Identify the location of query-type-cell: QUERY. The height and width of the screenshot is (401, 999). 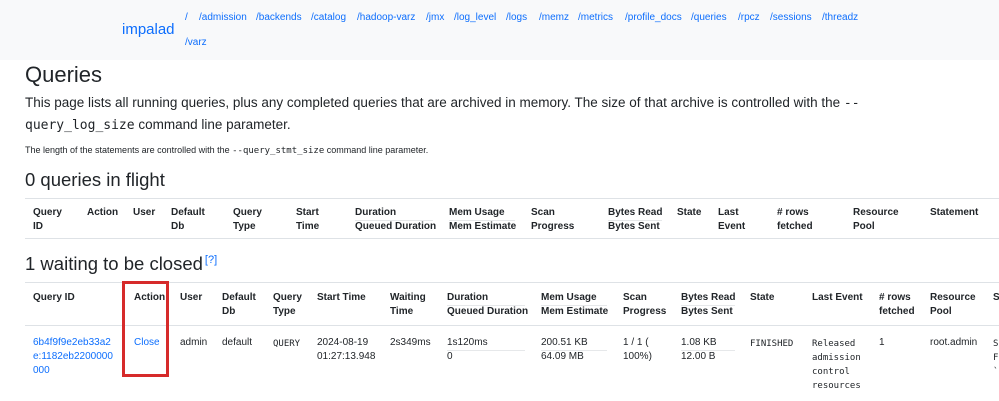
(287, 344).